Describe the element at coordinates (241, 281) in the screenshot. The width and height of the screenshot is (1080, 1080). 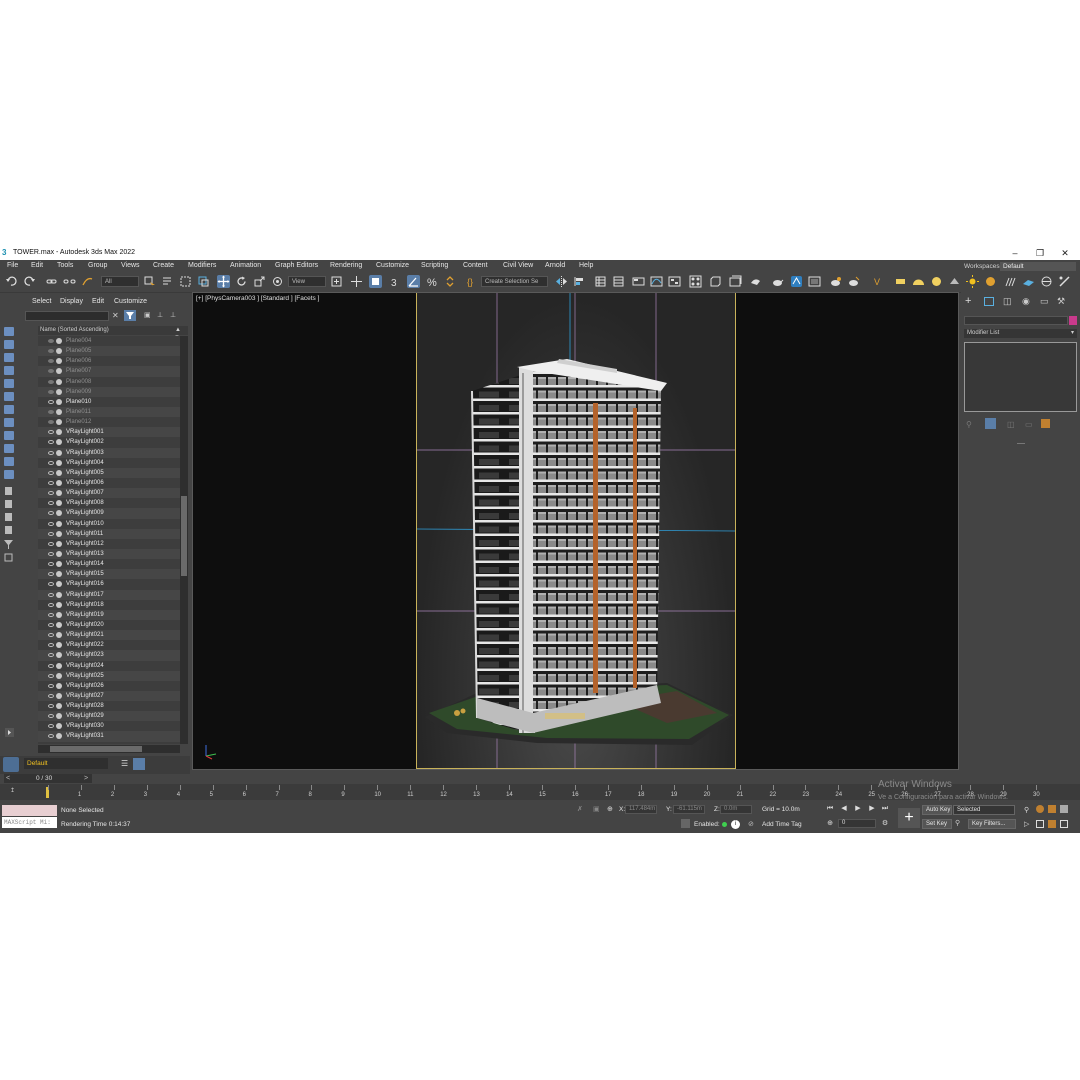
I see `select-and-rotate-icon` at that location.